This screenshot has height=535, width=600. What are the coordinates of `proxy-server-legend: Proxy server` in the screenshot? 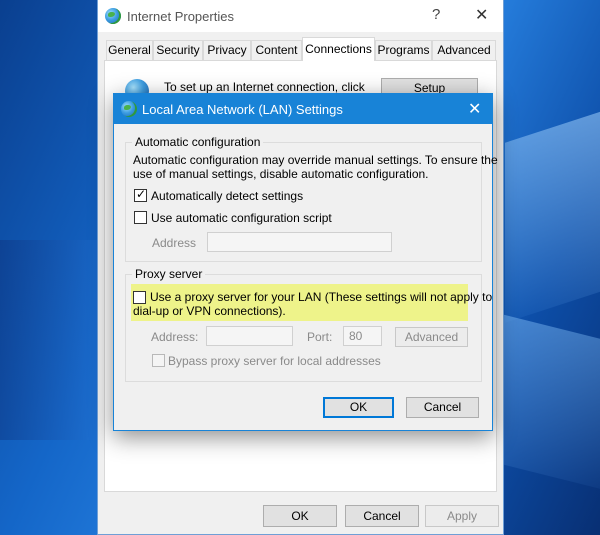 It's located at (169, 274).